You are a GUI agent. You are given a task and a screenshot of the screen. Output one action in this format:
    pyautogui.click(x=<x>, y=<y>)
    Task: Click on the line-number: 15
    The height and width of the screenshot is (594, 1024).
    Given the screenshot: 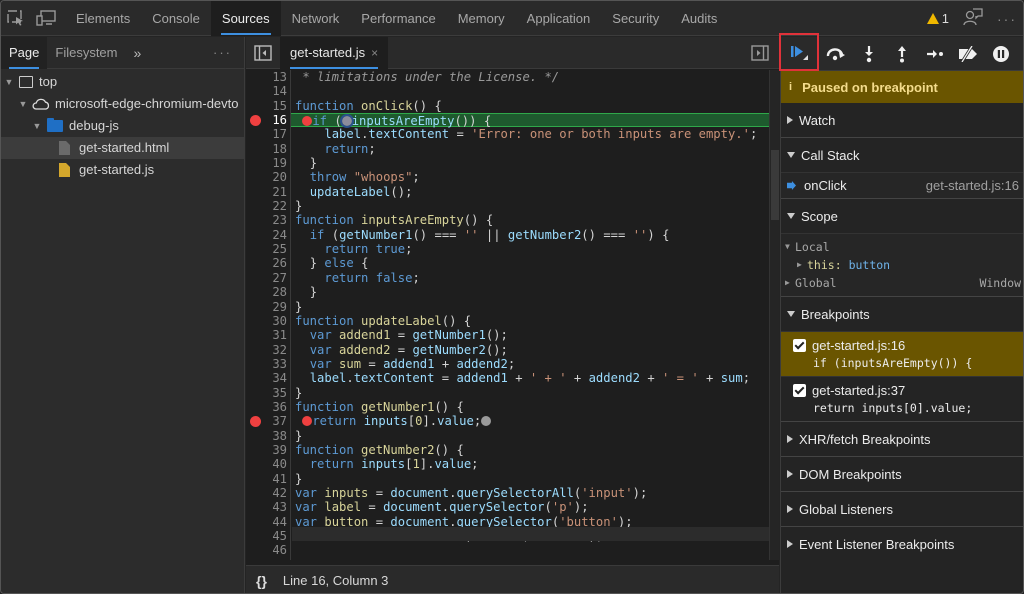 What is the action you would take?
    pyautogui.click(x=268, y=106)
    